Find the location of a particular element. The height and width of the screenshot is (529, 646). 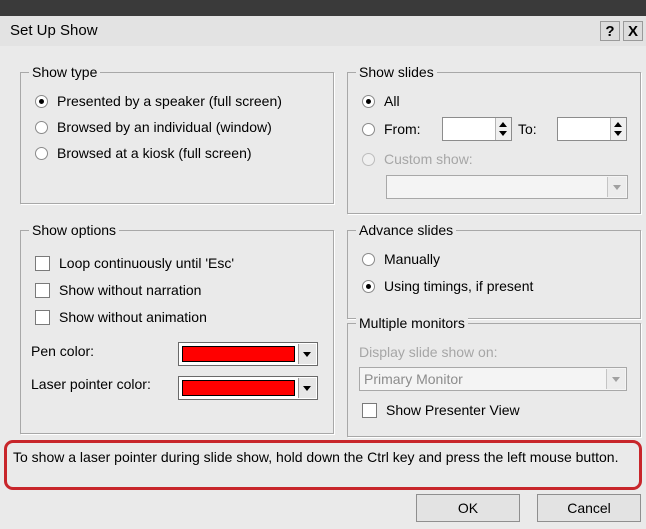

no-narration-option: Show without narration is located at coordinates (118, 290).